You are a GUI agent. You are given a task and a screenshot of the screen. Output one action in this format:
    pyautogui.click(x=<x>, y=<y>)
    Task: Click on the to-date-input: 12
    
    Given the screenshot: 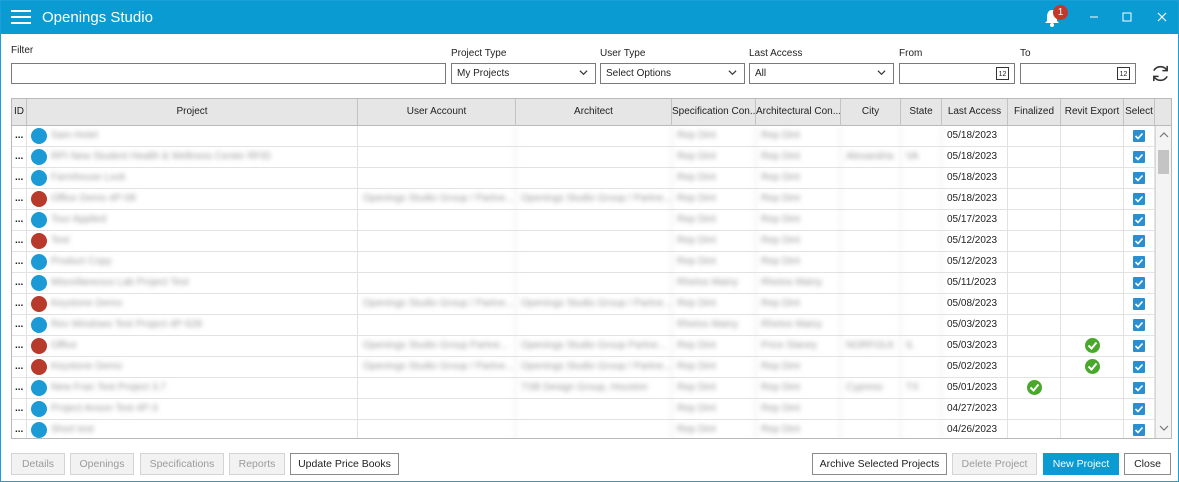 What is the action you would take?
    pyautogui.click(x=1078, y=73)
    